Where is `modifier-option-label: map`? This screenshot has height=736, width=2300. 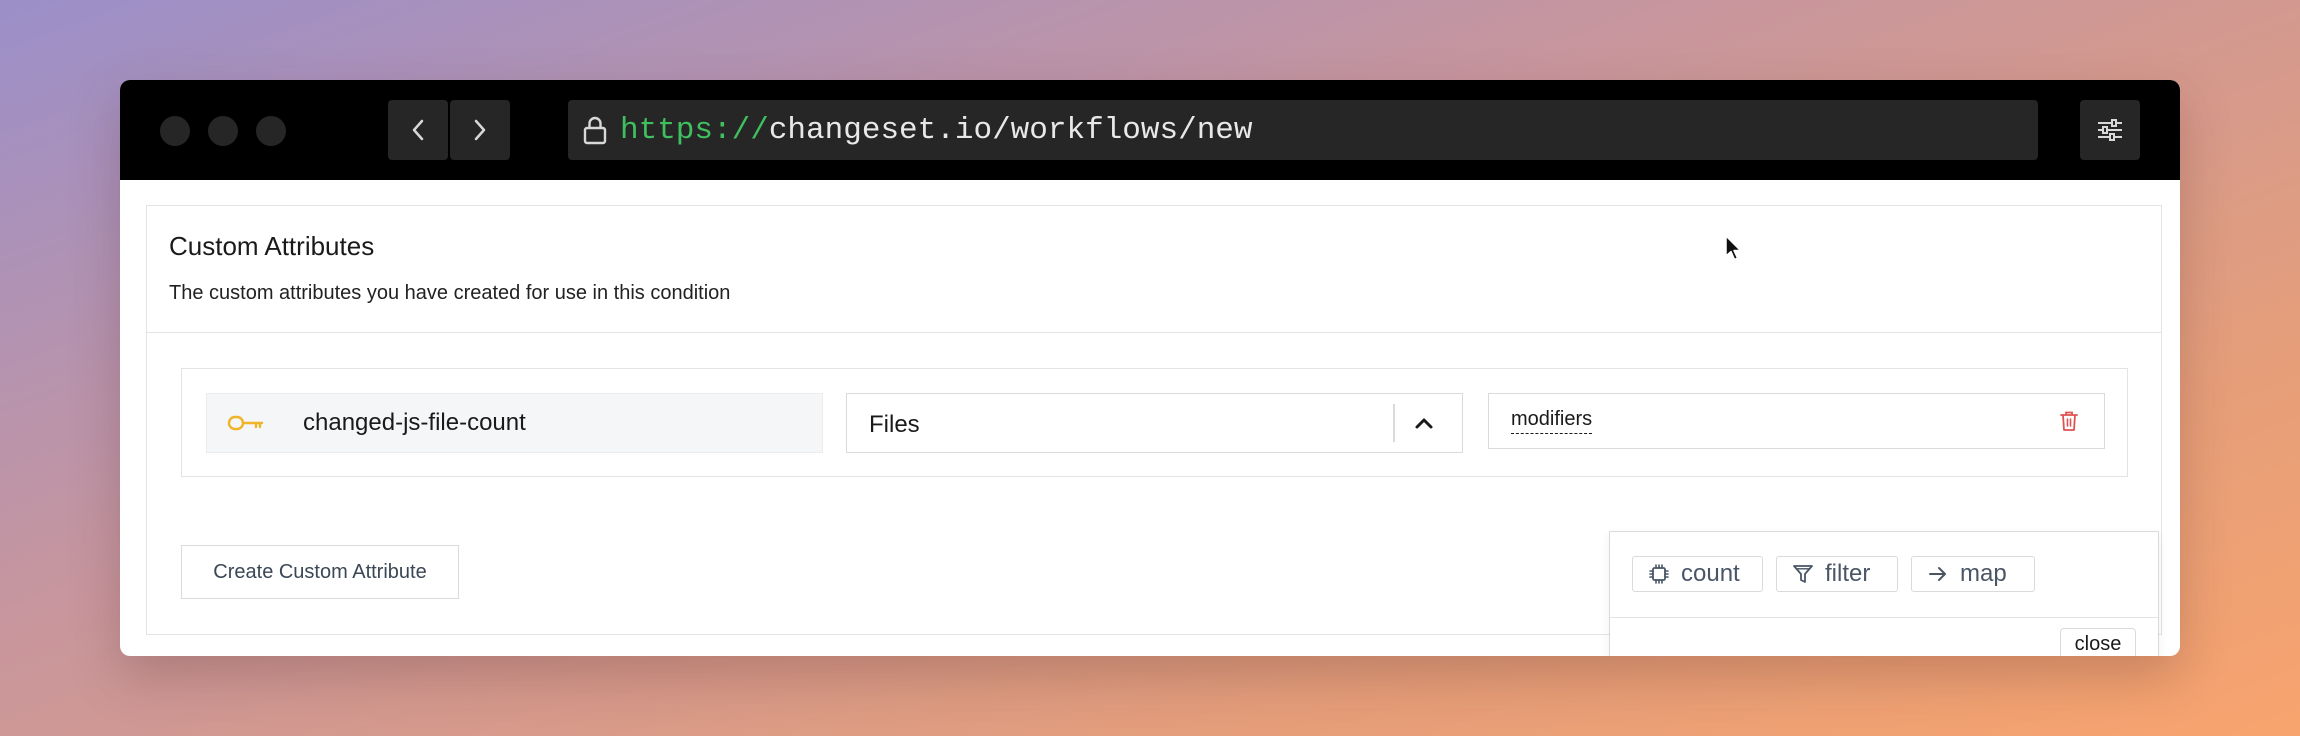 modifier-option-label: map is located at coordinates (1983, 573).